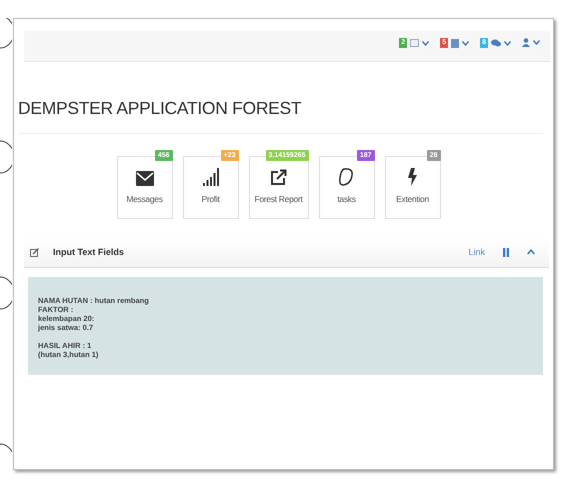  I want to click on envelope-icon, so click(145, 178).